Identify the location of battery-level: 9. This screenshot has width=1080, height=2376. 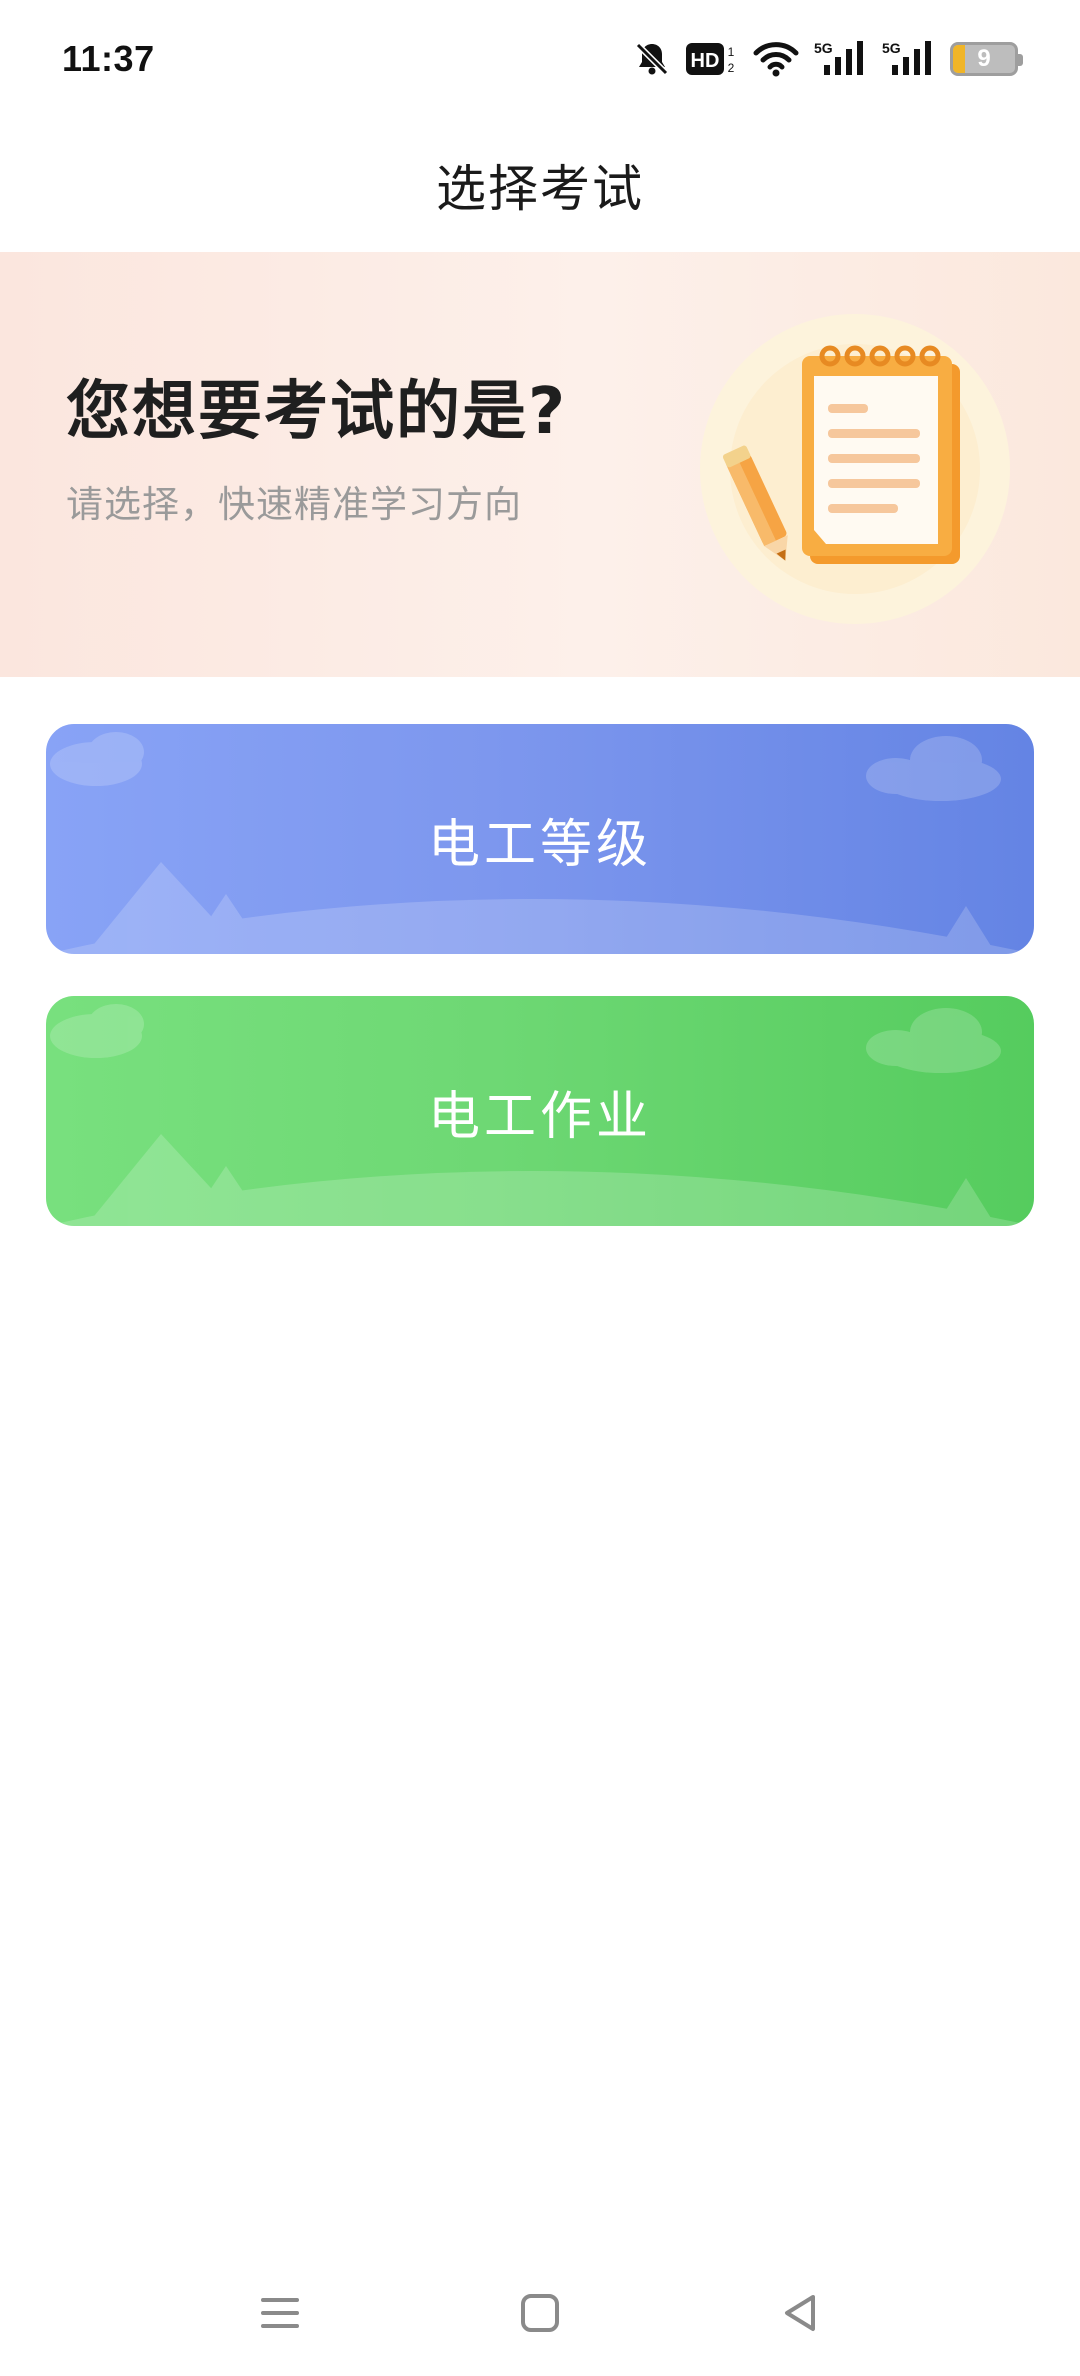
(984, 58).